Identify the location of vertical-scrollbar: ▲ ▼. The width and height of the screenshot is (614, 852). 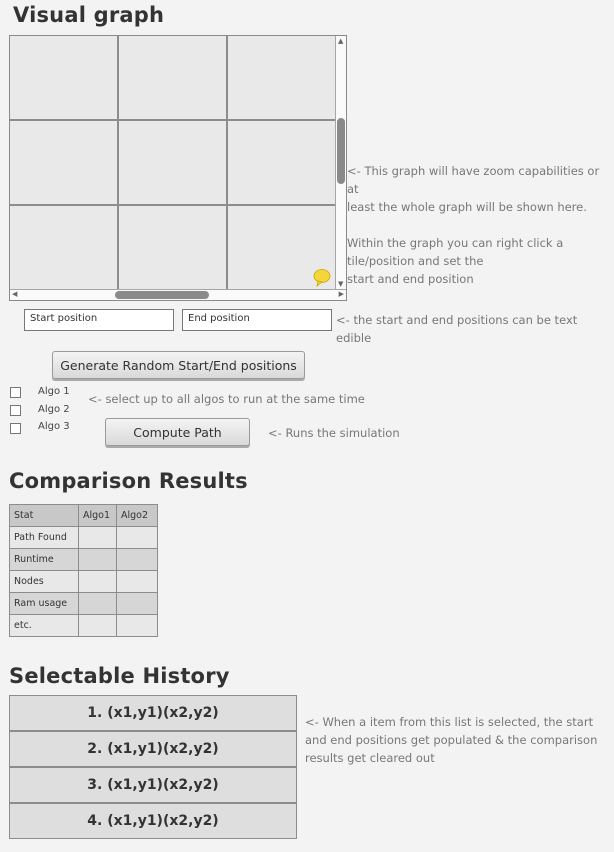
(340, 163).